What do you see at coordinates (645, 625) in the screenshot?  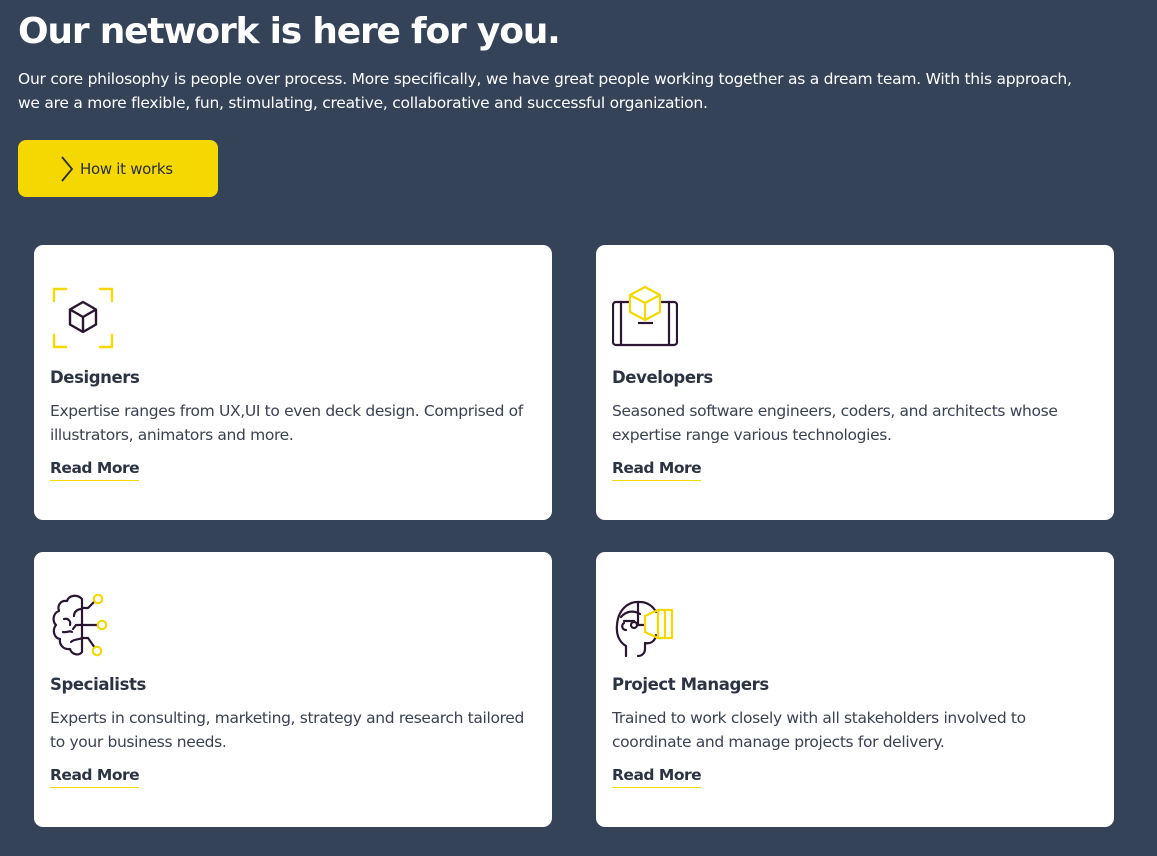 I see `head-vision-icon` at bounding box center [645, 625].